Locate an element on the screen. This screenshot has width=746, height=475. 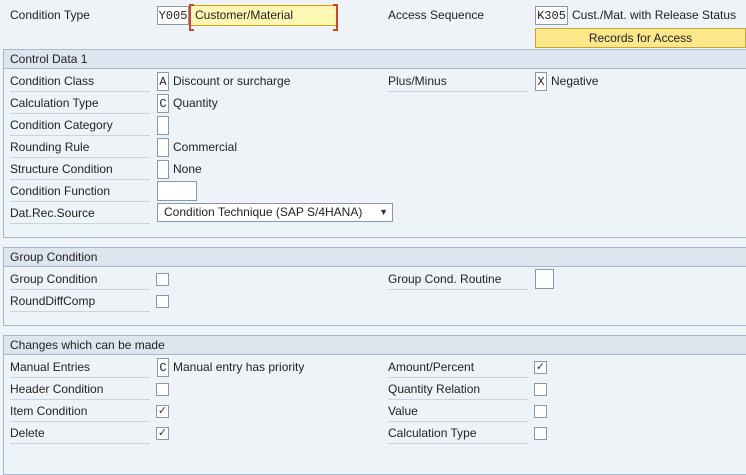
amount-percent-label: Amount/Percent is located at coordinates (458, 368).